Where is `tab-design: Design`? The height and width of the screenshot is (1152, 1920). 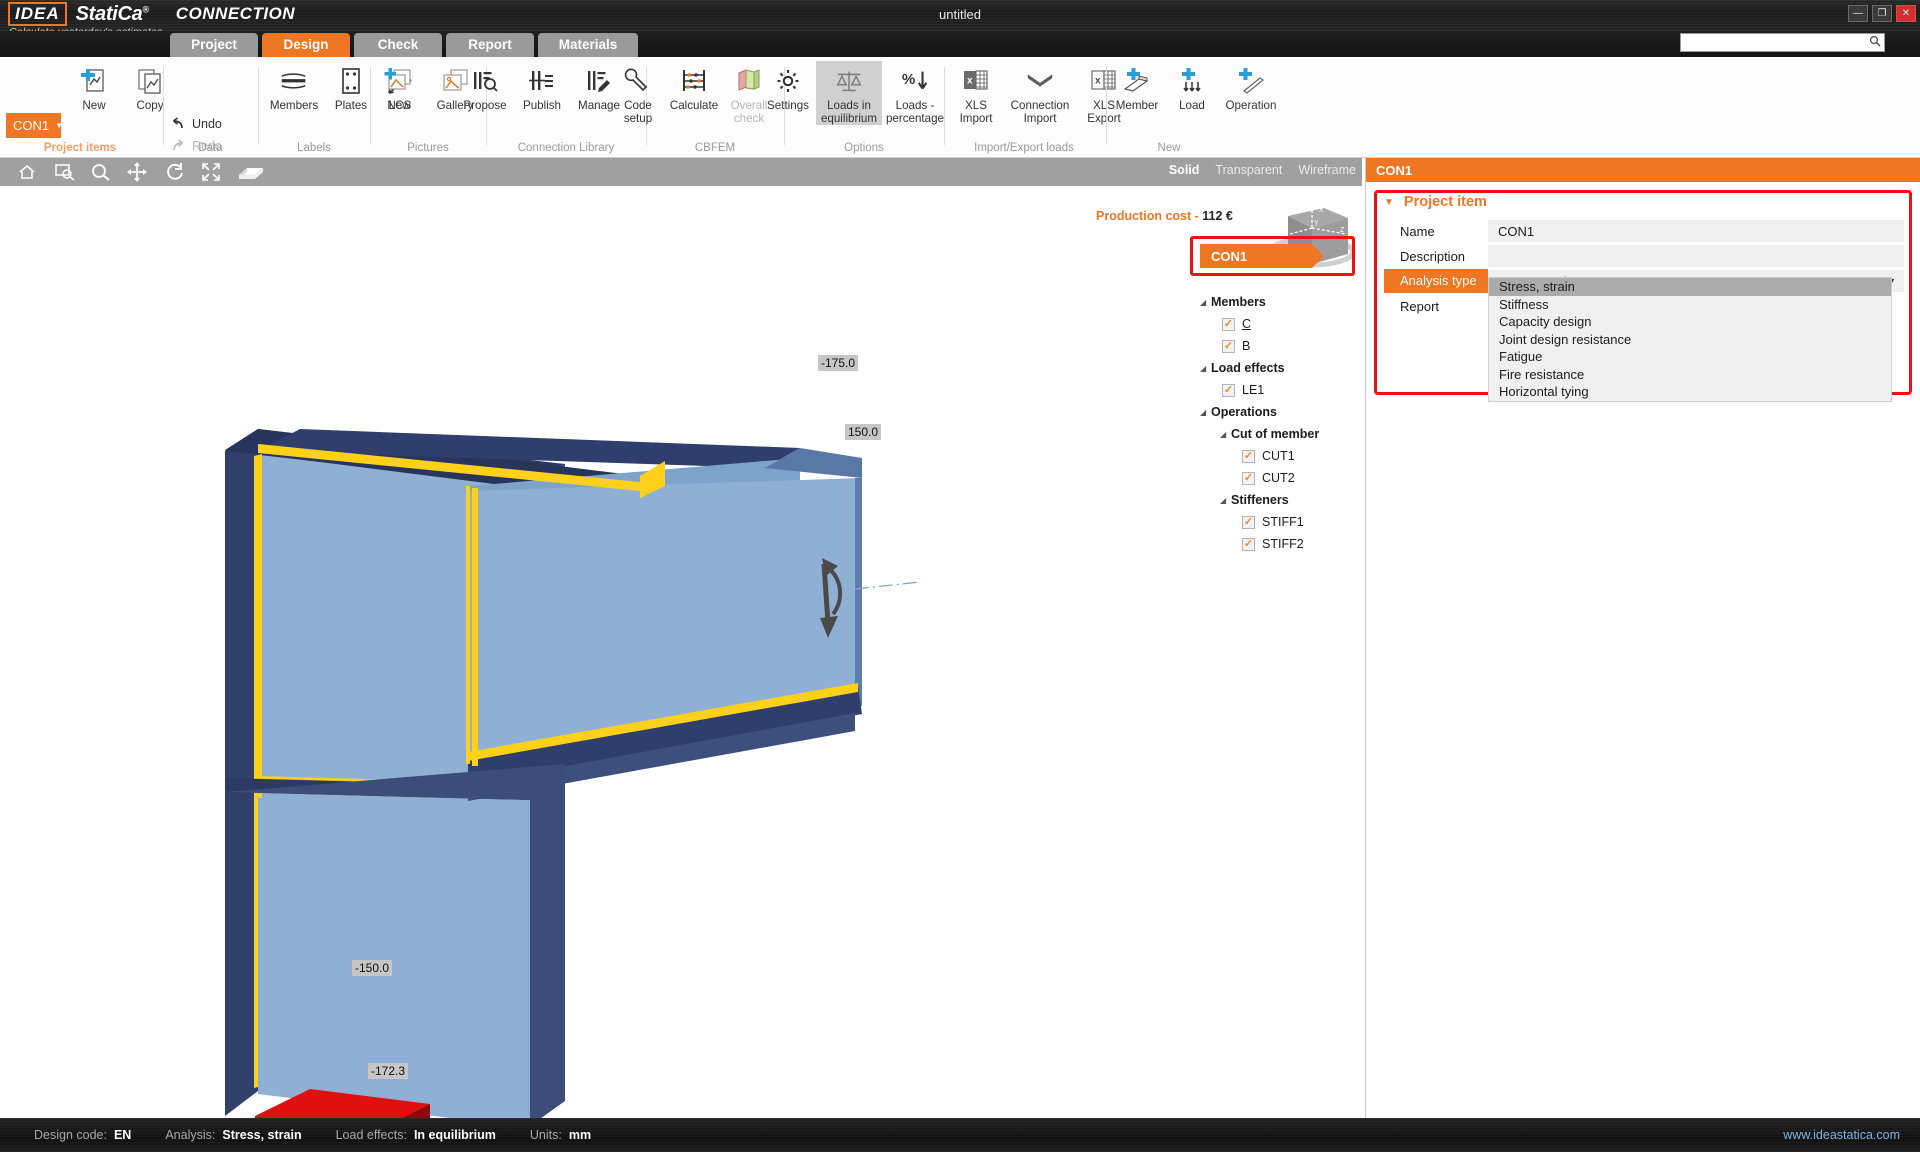
tab-design: Design is located at coordinates (306, 45).